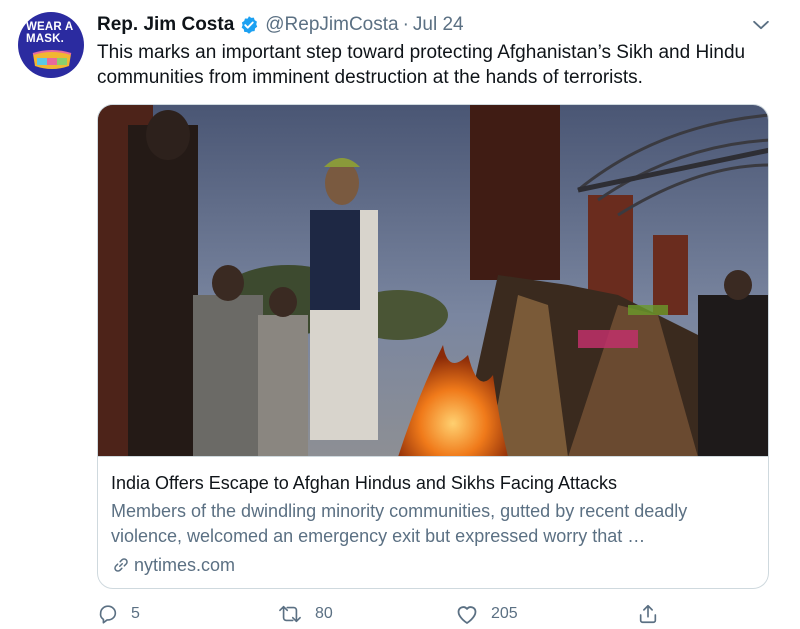 This screenshot has height=629, width=800. I want to click on tweet-header: Rep. Jim Costa @RepJimCosta · Jul 24, so click(280, 25).